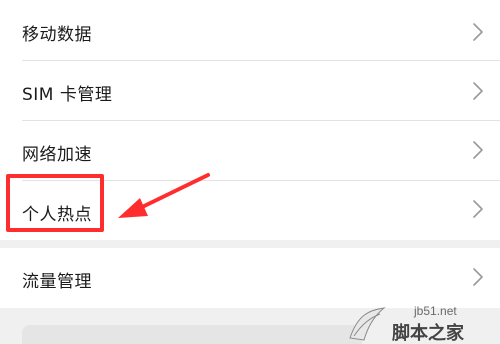 The image size is (500, 344). I want to click on settings-item-label: 网络加速, so click(57, 155).